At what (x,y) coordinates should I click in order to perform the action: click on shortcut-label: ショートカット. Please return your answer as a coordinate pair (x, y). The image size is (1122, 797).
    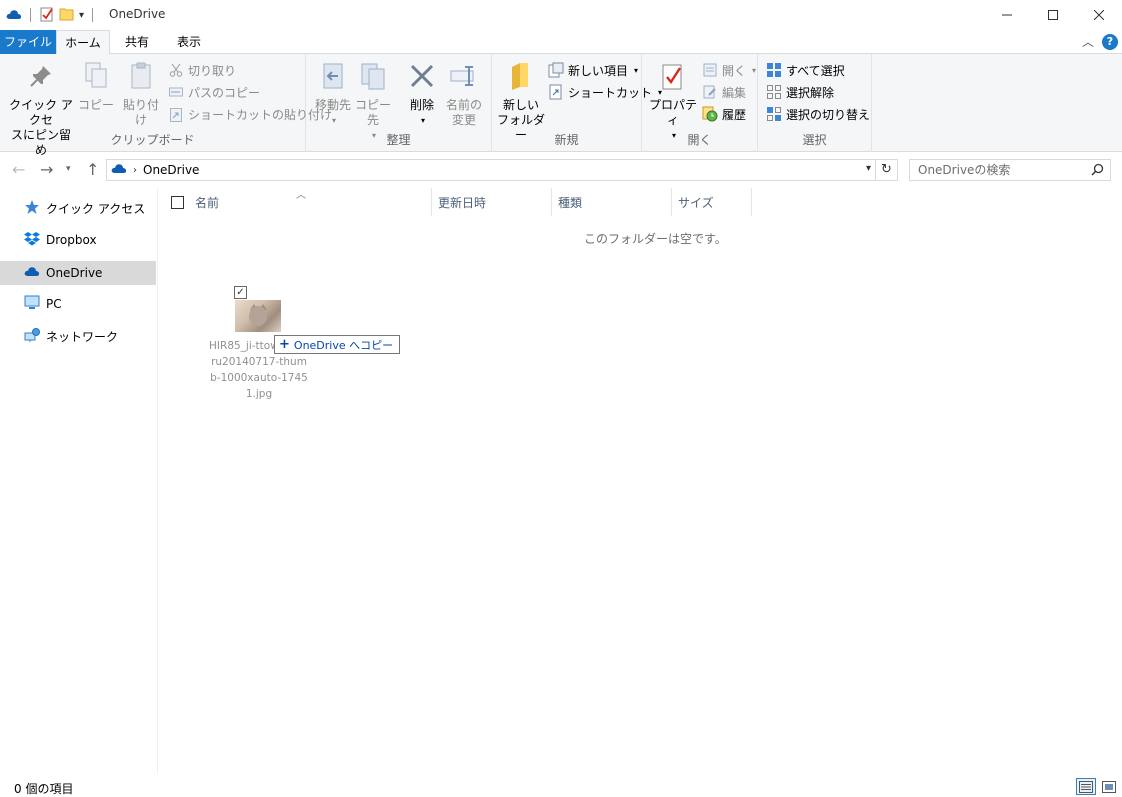
    Looking at the image, I should click on (610, 92).